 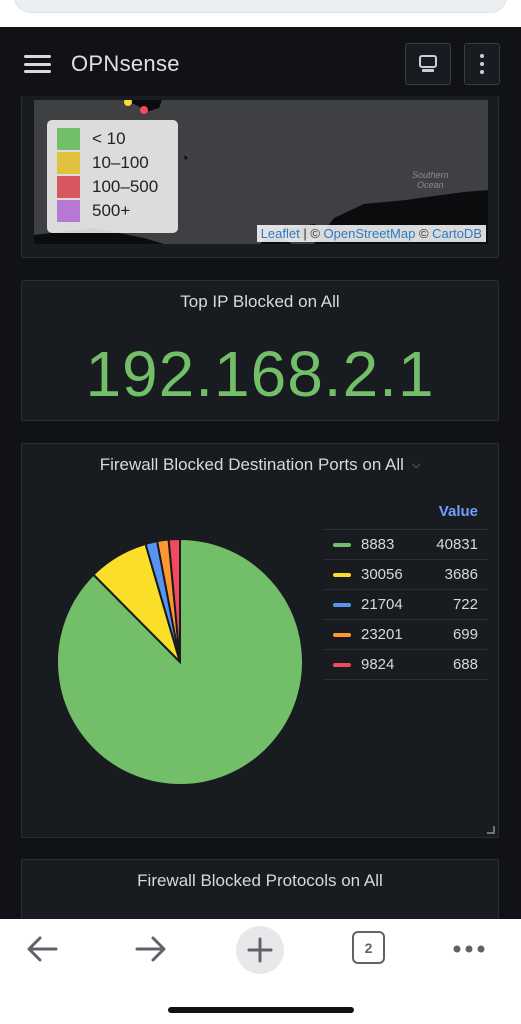 What do you see at coordinates (416, 465) in the screenshot?
I see `chevron-down-icon: ⌵` at bounding box center [416, 465].